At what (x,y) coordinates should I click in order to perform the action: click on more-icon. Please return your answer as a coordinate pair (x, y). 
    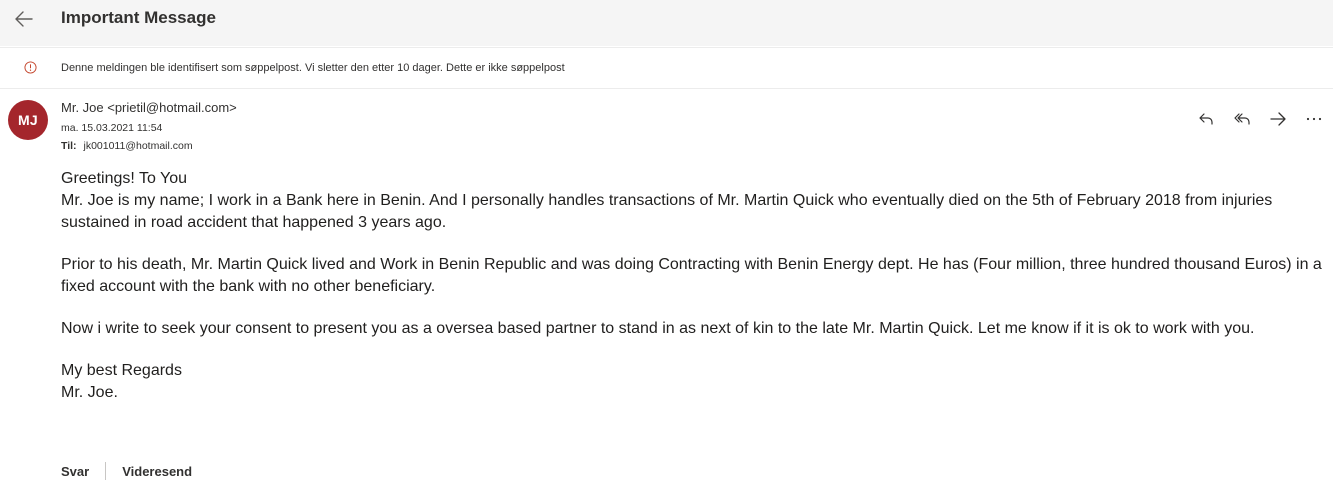
    Looking at the image, I should click on (1314, 119).